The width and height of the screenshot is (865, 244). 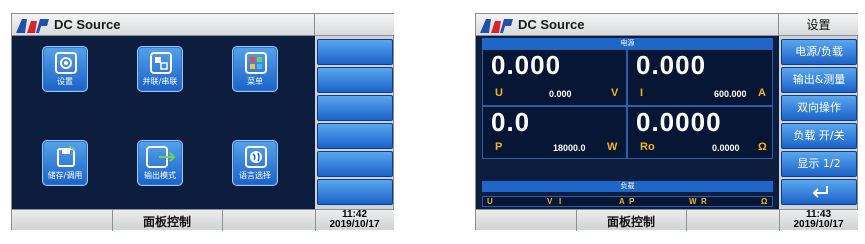 I want to click on power-label: P, so click(x=499, y=147).